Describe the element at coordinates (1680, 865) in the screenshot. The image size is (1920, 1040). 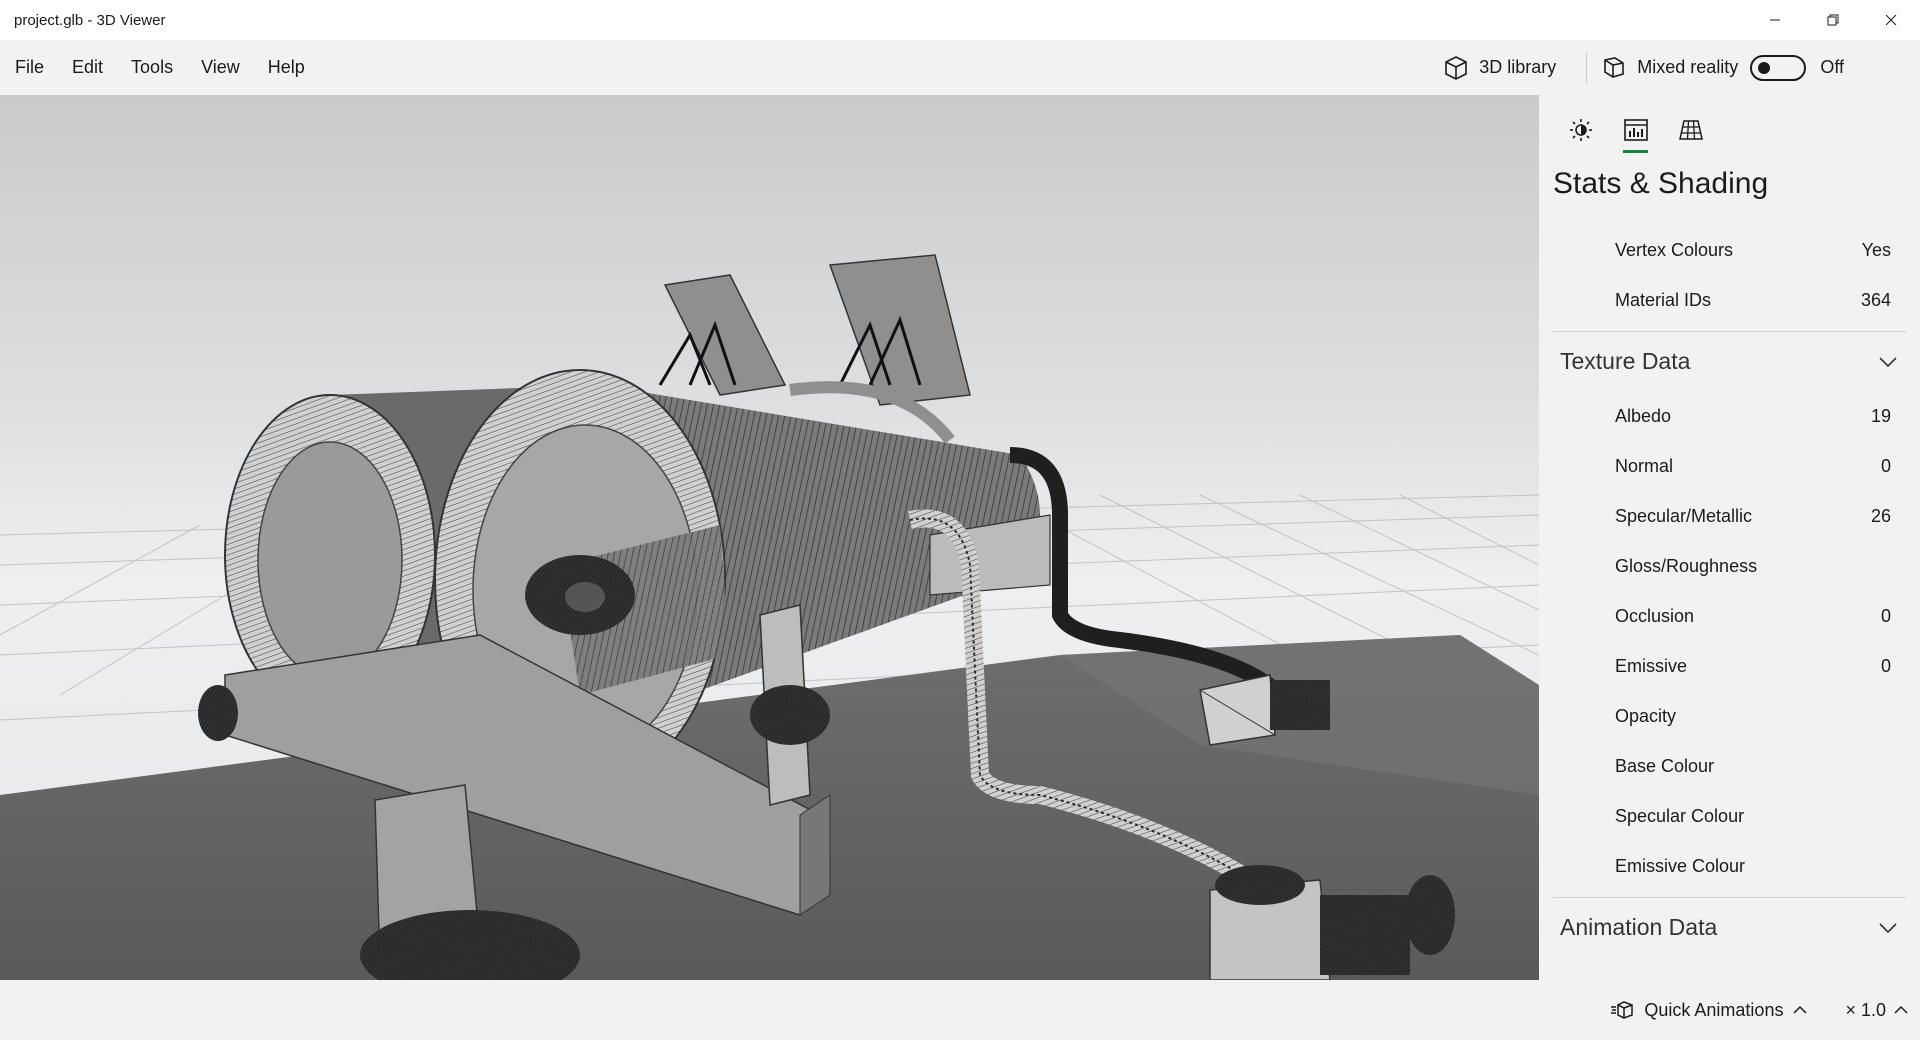
I see `stat-label: Emissive Colour` at that location.